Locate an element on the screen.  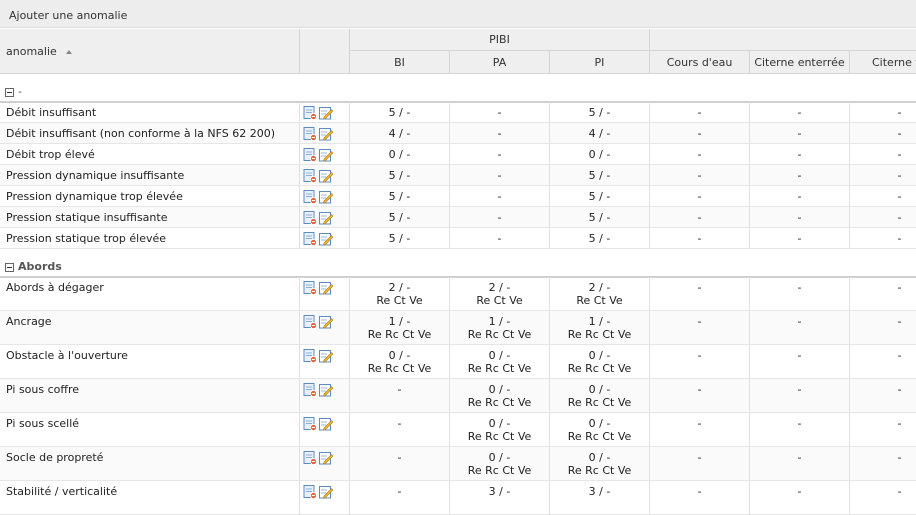
value-bi: 0 / - is located at coordinates (400, 154).